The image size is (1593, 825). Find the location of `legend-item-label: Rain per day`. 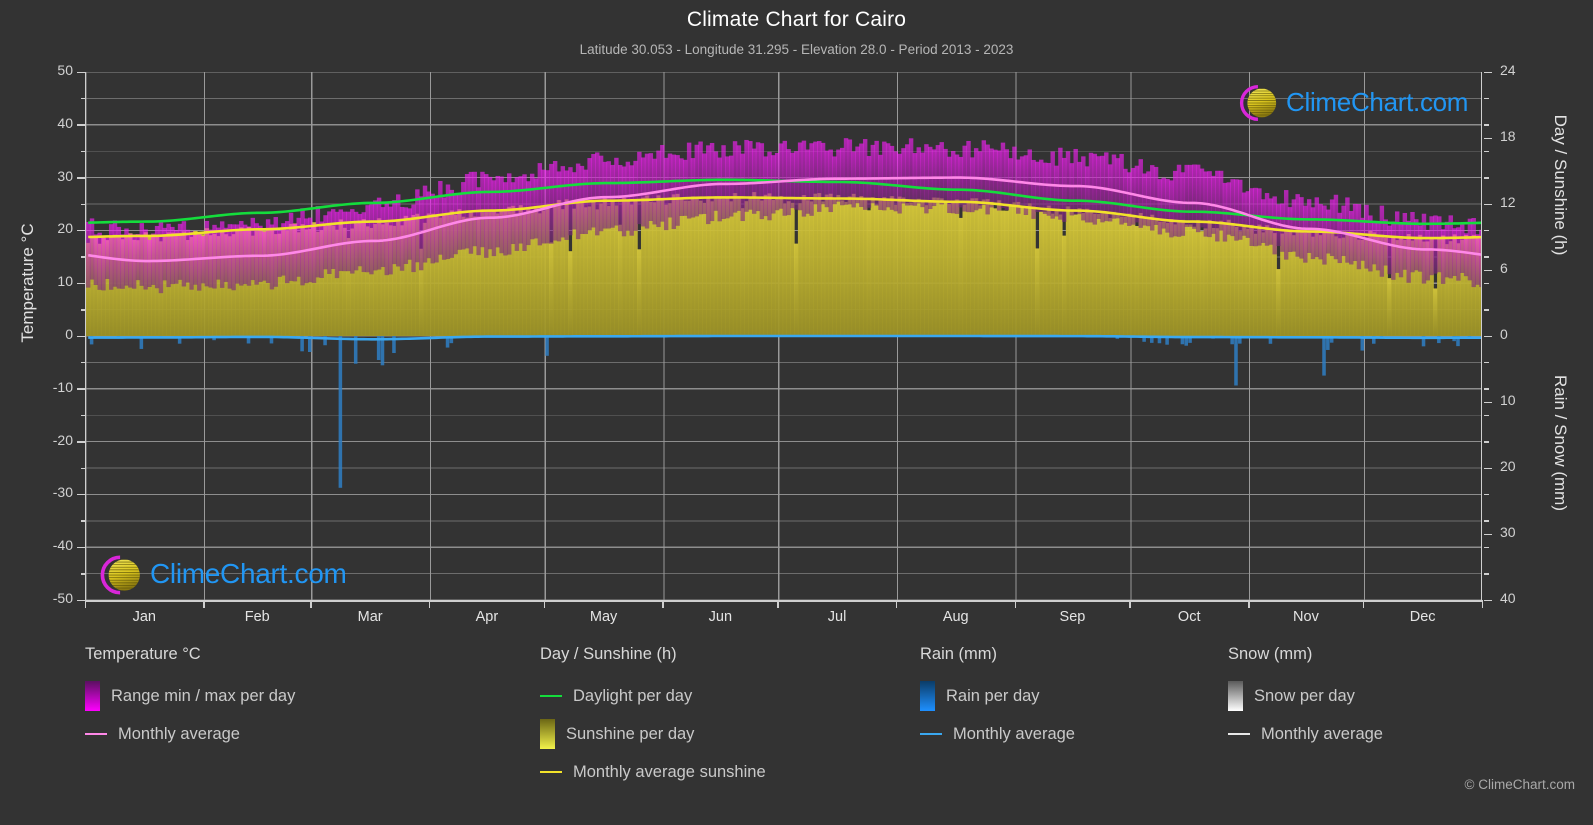

legend-item-label: Rain per day is located at coordinates (993, 695).